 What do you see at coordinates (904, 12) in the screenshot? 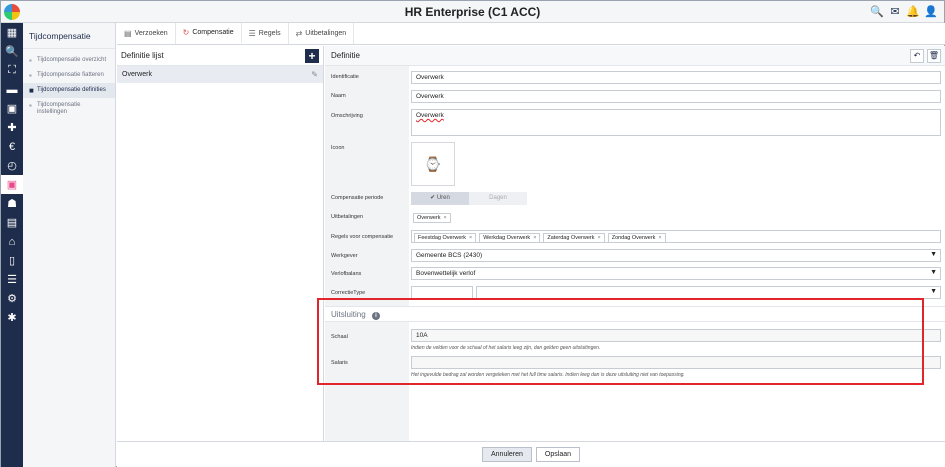
I see `title-bar-icons: 🔍 ✉ 🔔 👤` at bounding box center [904, 12].